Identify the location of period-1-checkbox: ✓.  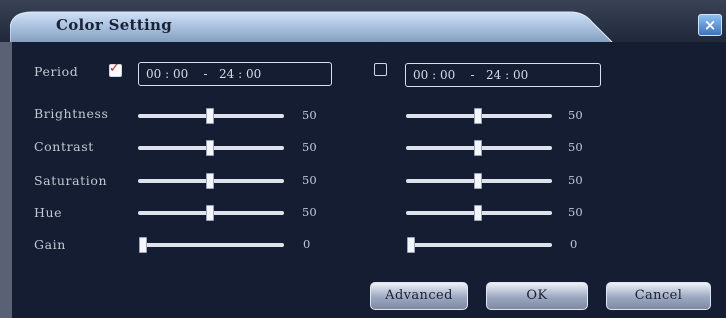
(115, 69).